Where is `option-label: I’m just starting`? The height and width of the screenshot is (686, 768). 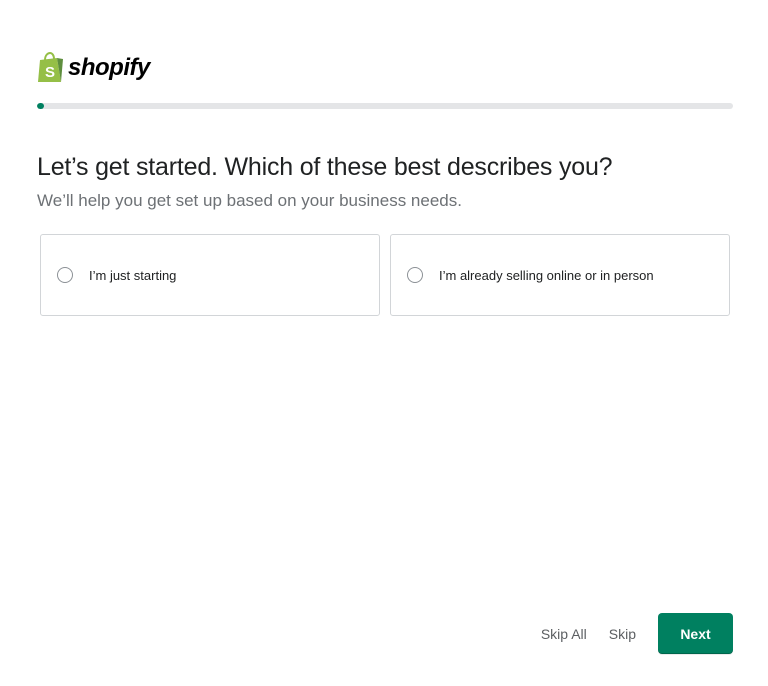 option-label: I’m just starting is located at coordinates (133, 275).